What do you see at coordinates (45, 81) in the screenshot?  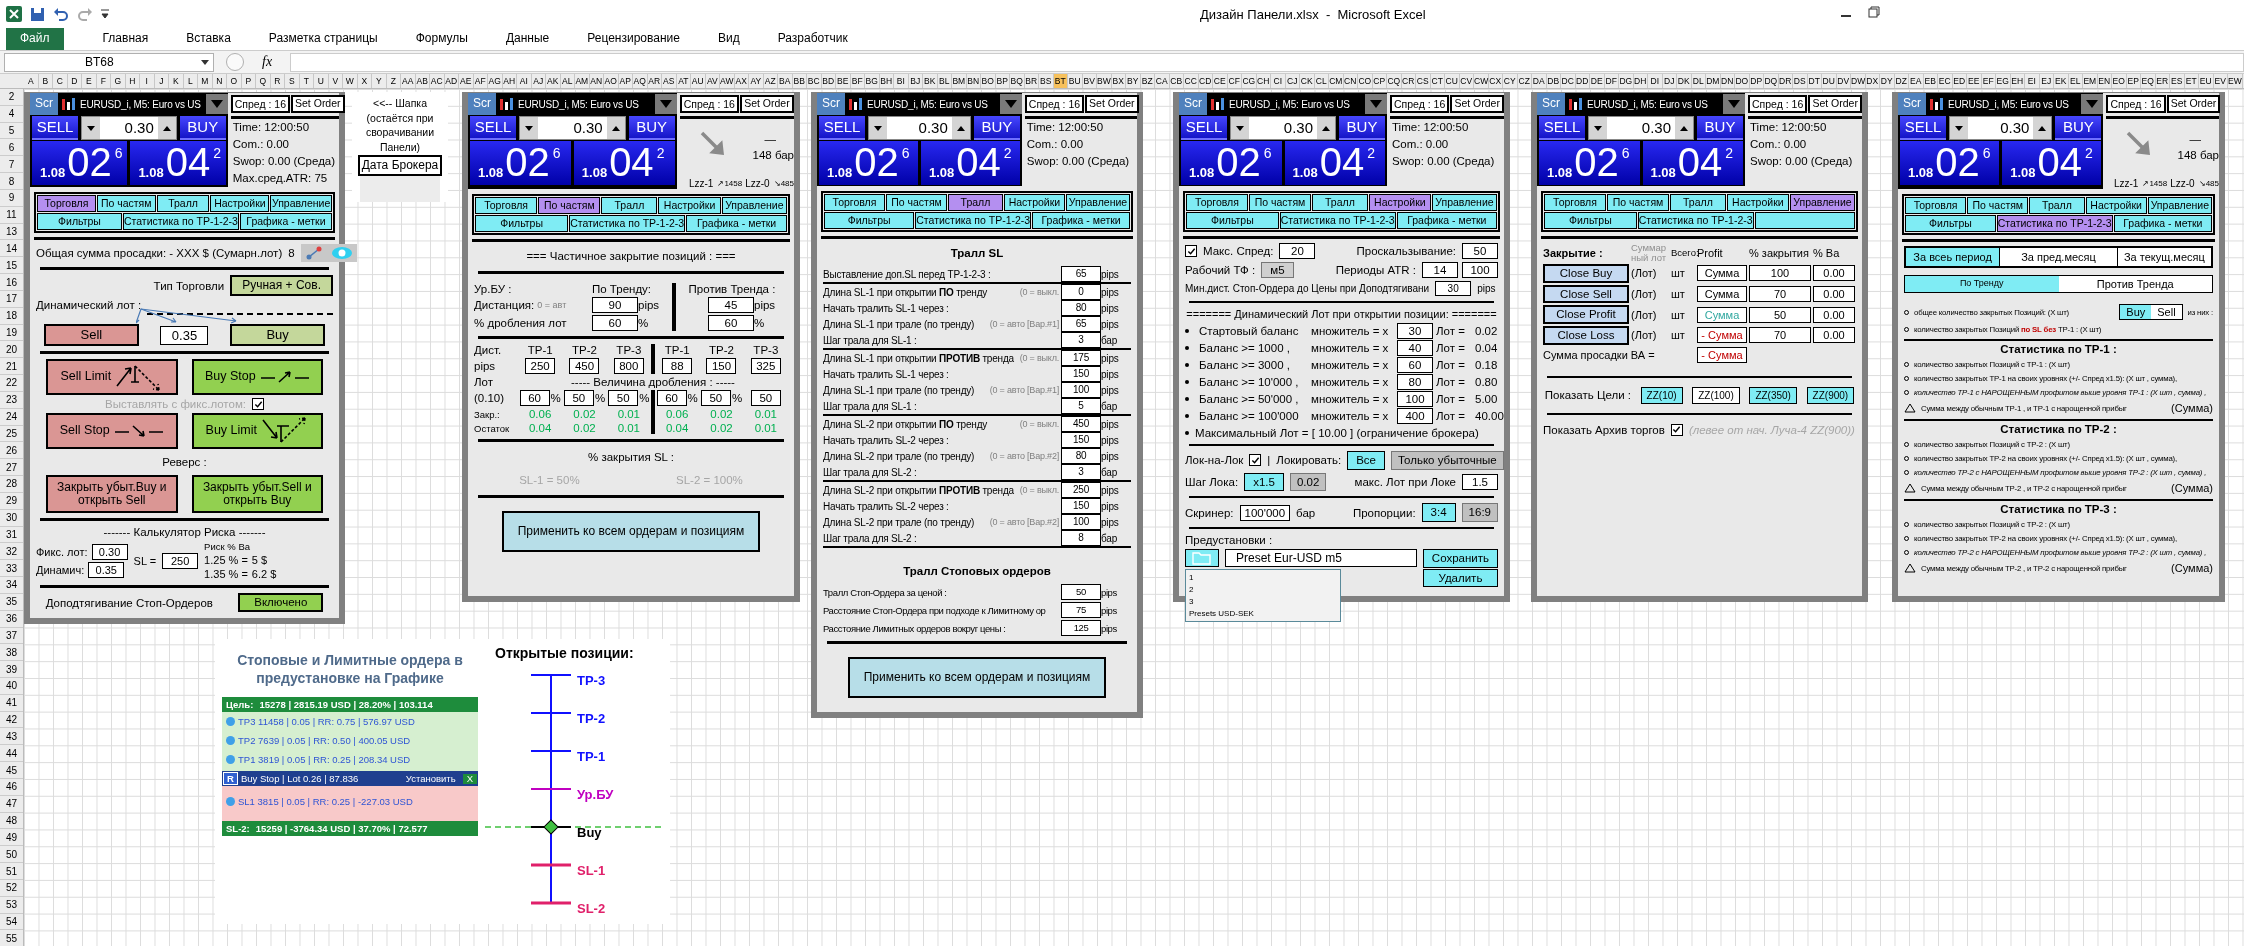 I see `column-header: B` at bounding box center [45, 81].